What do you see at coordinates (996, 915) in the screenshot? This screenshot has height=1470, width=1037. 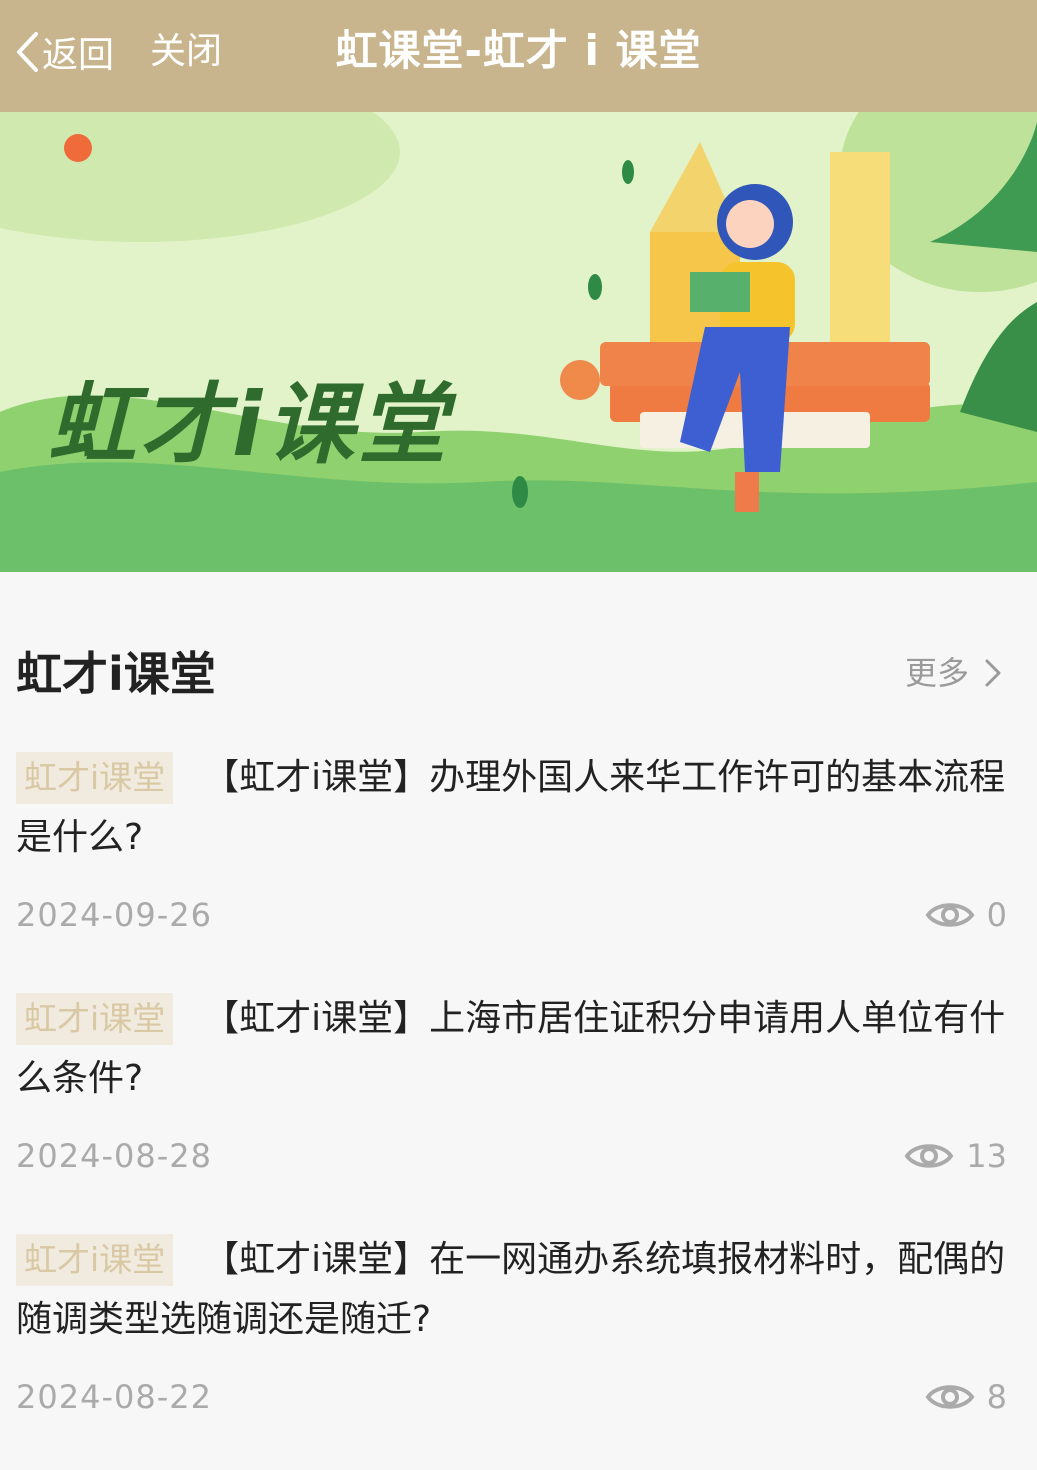 I see `view-count: 0` at bounding box center [996, 915].